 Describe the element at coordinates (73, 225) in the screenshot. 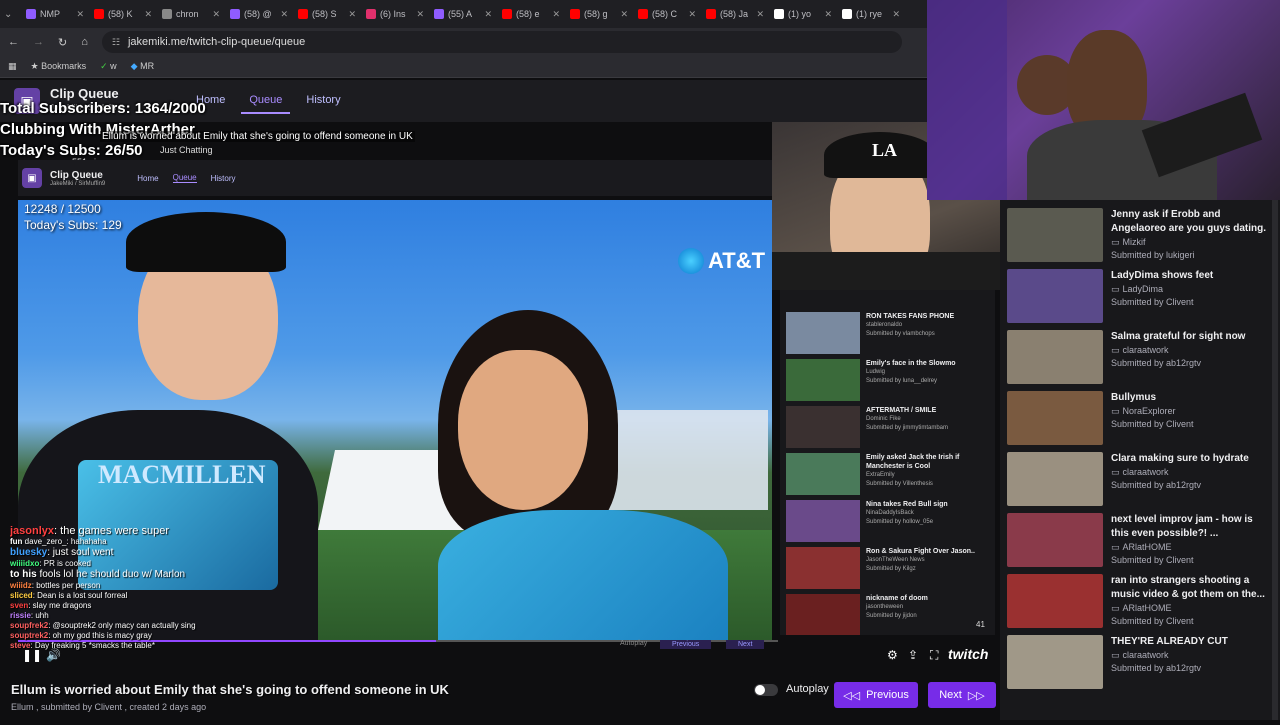

I see `inner-today-subs: Today's Subs: 129` at that location.